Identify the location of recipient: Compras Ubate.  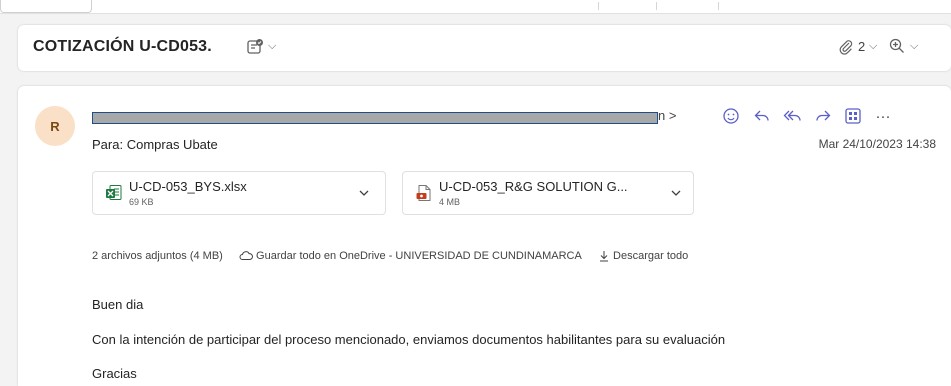
(172, 144).